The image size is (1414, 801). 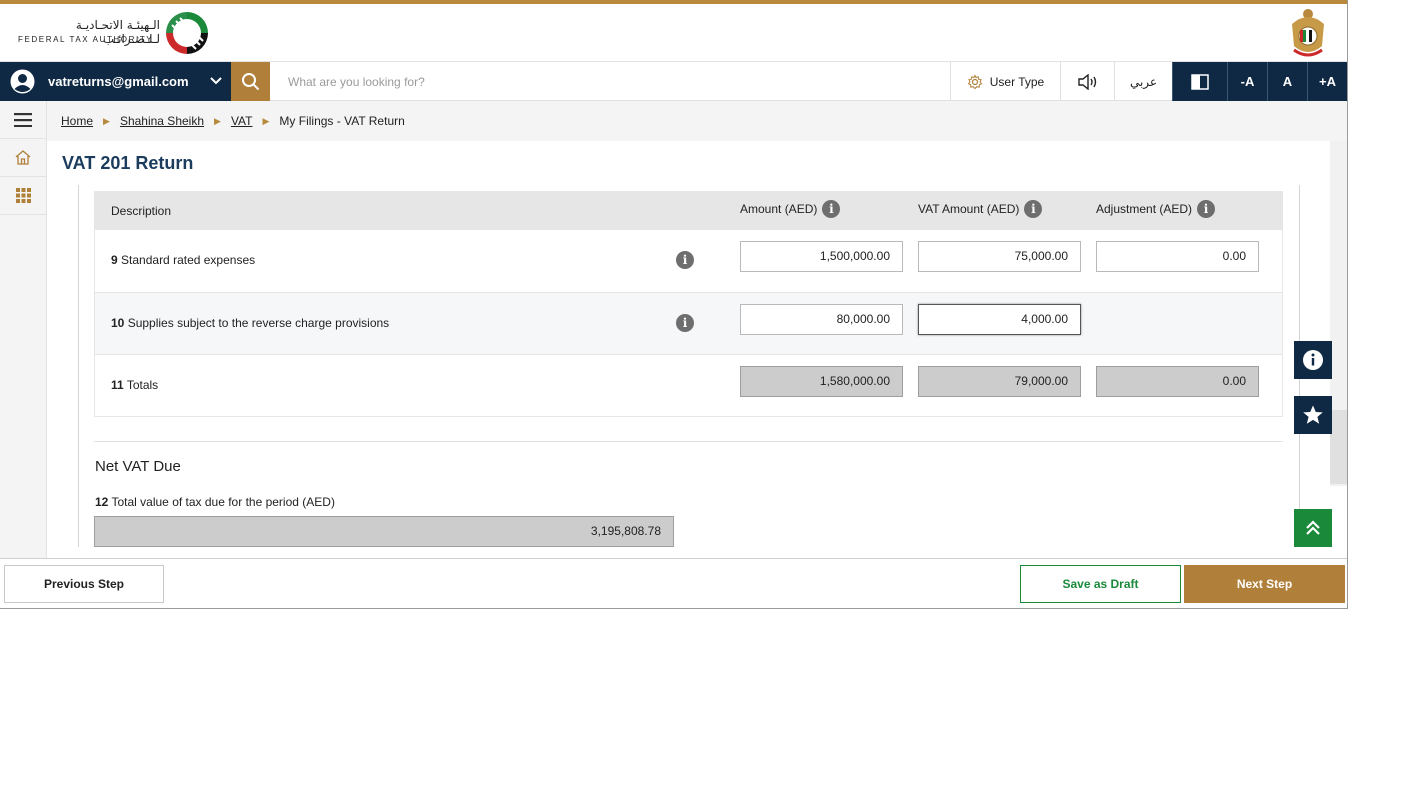 I want to click on header-vat-amount: VAT Amount (AED) i, so click(x=980, y=209).